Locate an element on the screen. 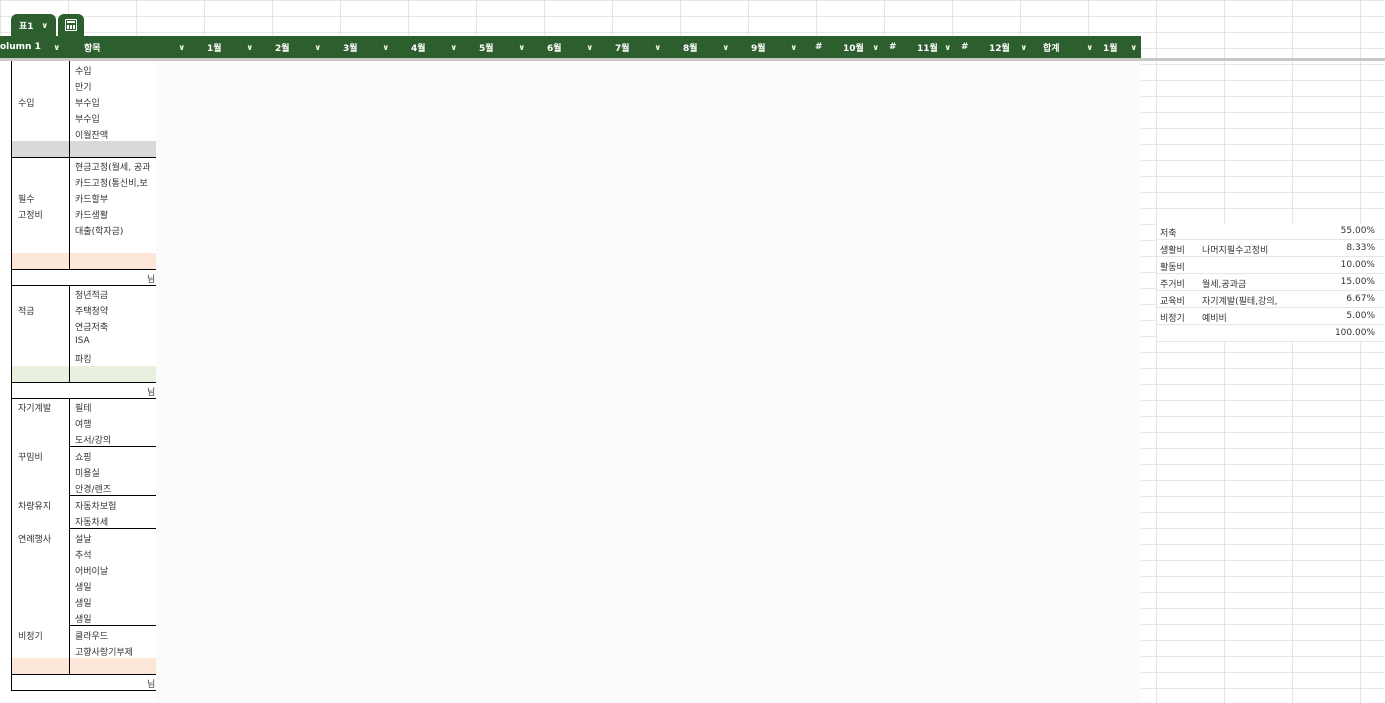 This screenshot has width=1385, height=703. column-header: 4월 ∨ is located at coordinates (429, 47).